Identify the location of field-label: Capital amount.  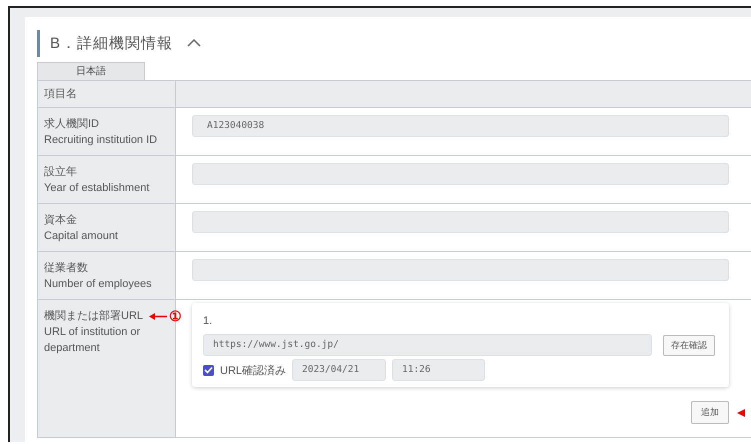
(81, 236).